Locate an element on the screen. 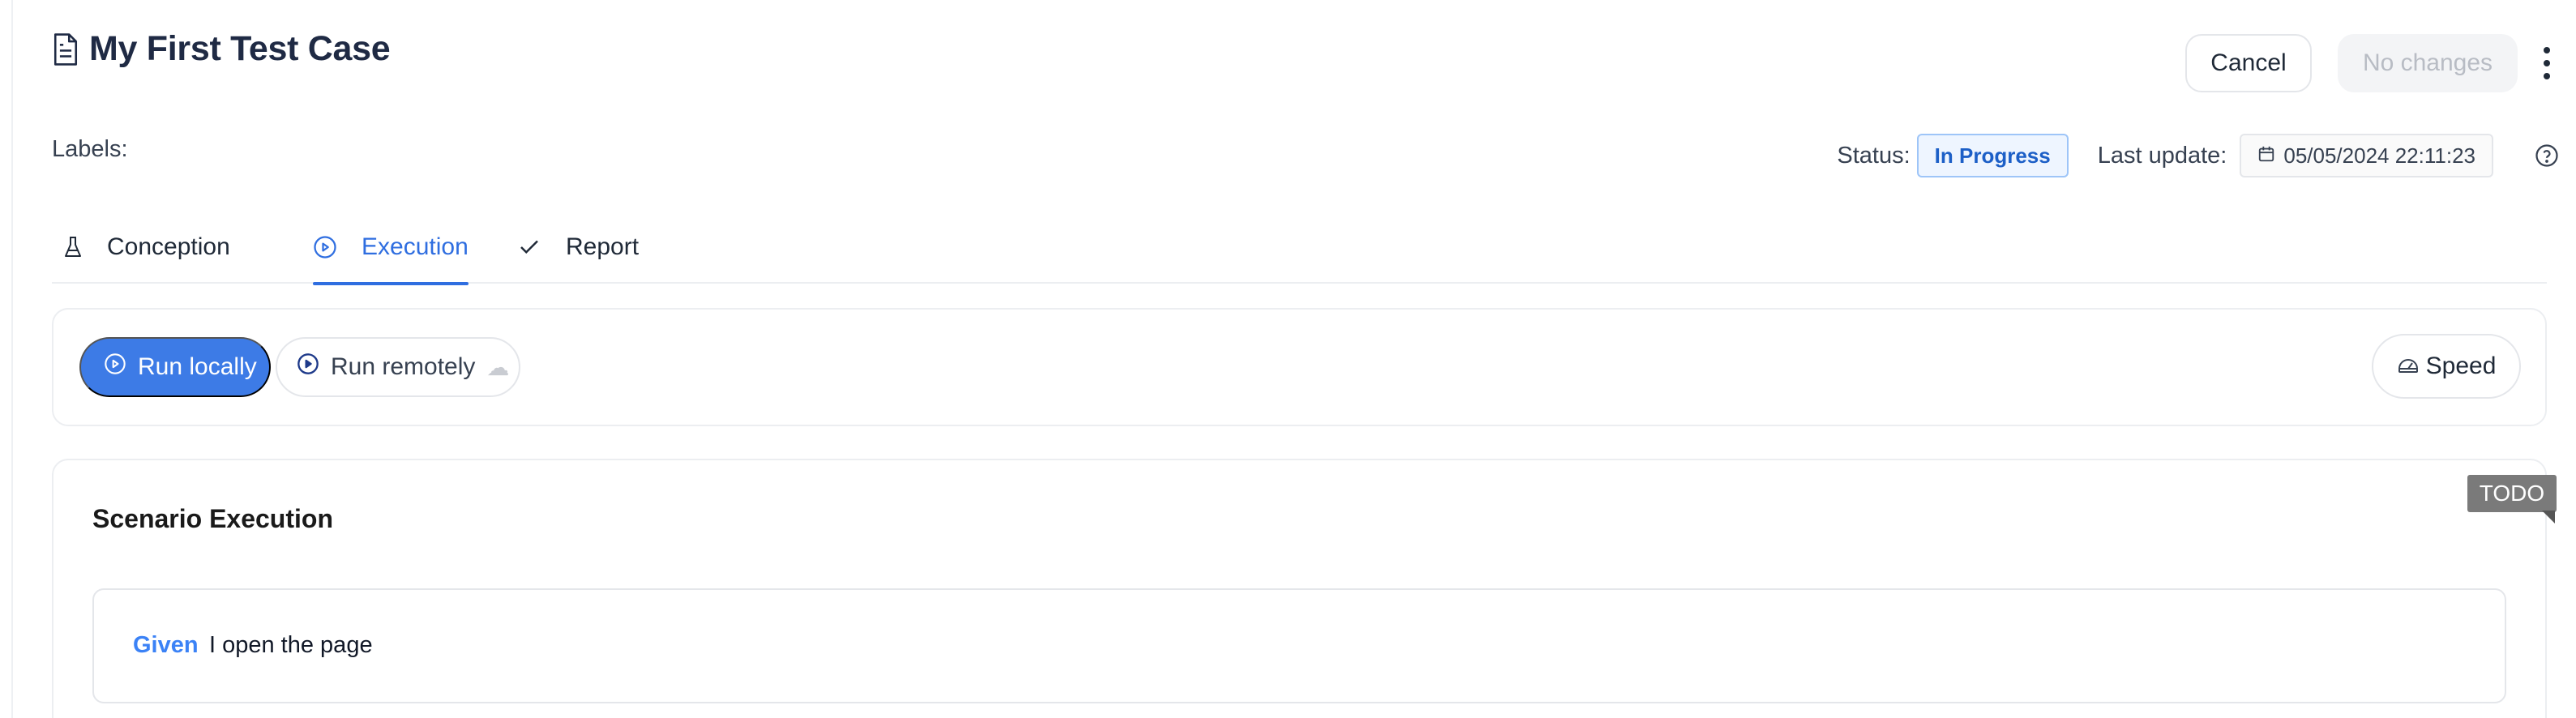  run-remotely-button: Run remotely ☁ is located at coordinates (398, 367).